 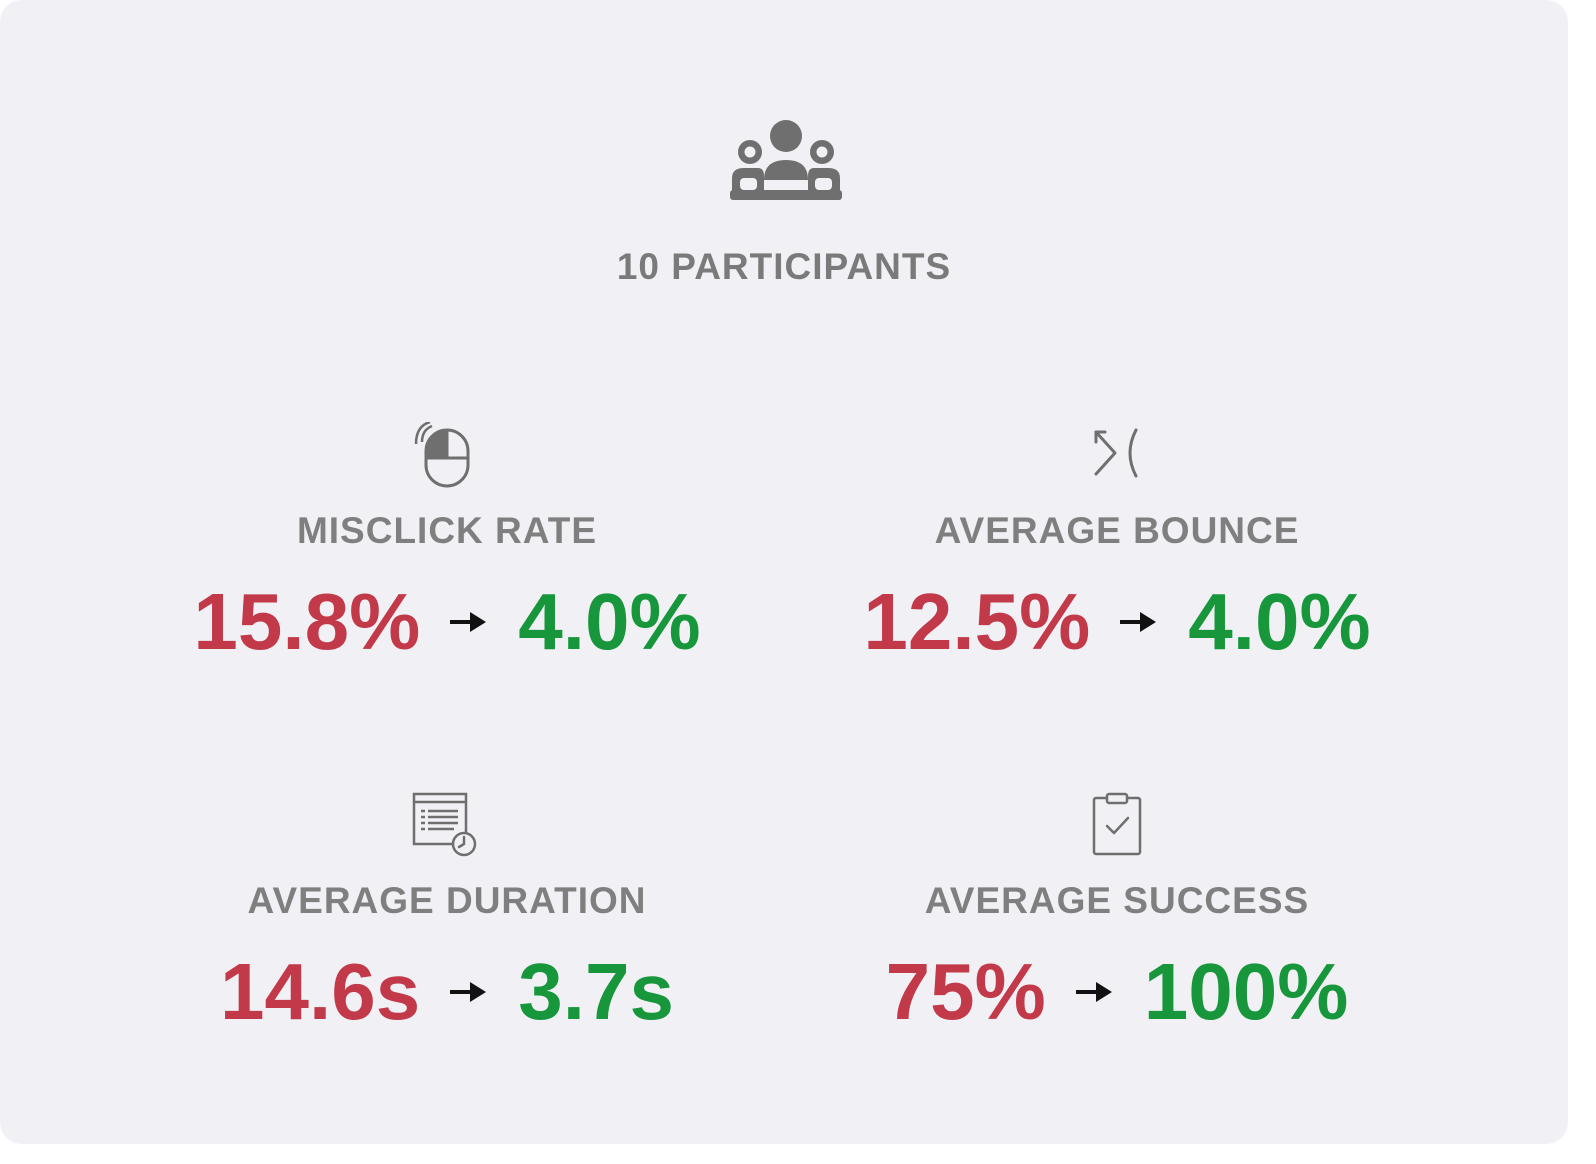 I want to click on before-value: 14.6s, so click(x=320, y=991).